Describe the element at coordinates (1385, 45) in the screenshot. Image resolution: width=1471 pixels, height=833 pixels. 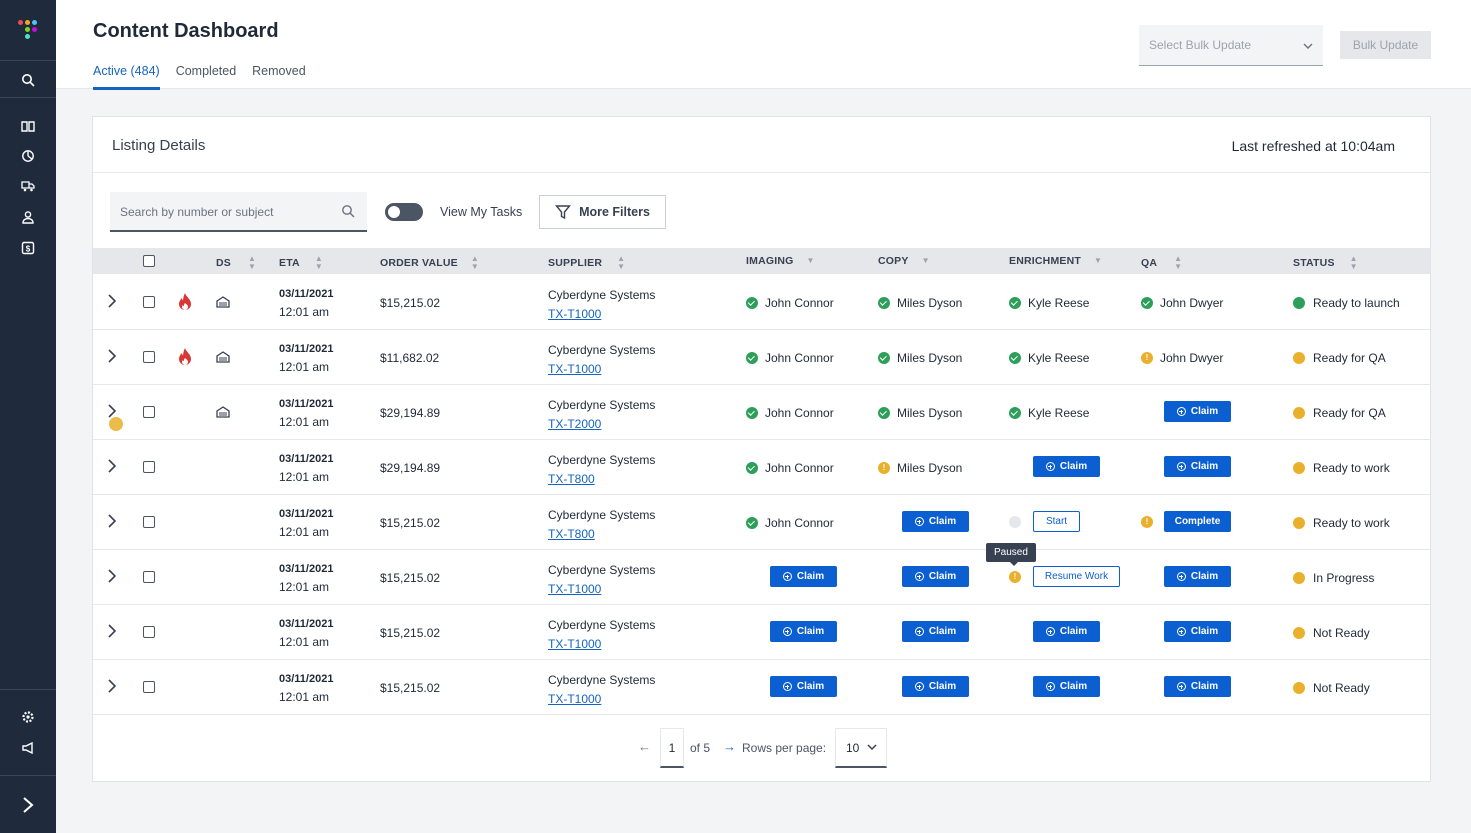
I see `bulk-update-button: Bulk Update` at that location.